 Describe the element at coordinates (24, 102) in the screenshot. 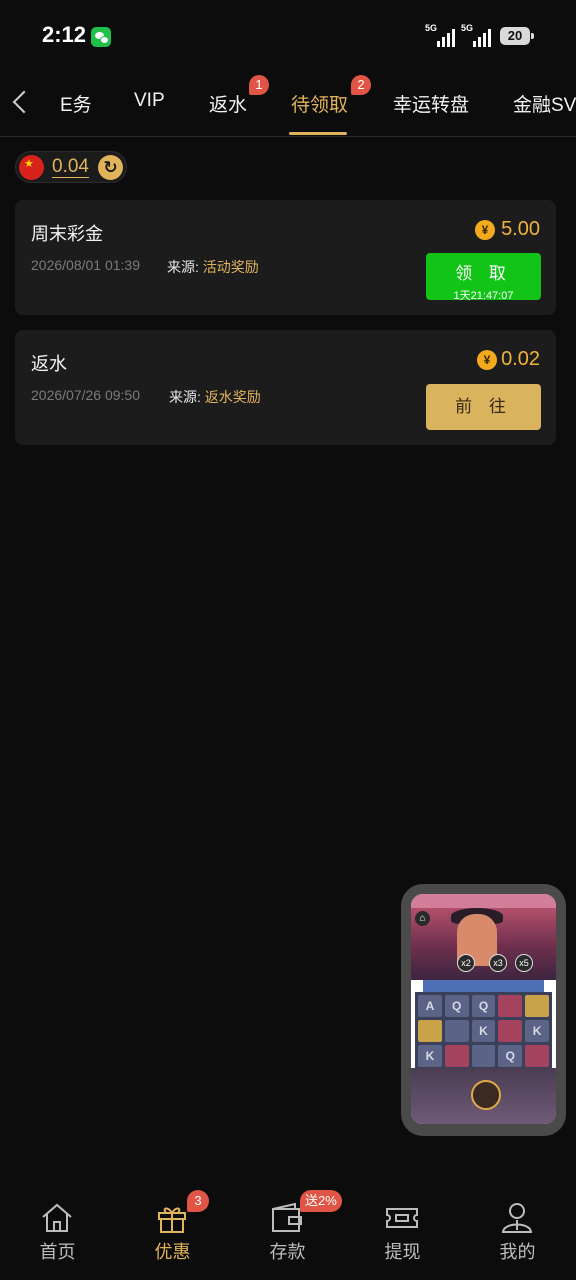

I see `back-arrow-icon` at that location.